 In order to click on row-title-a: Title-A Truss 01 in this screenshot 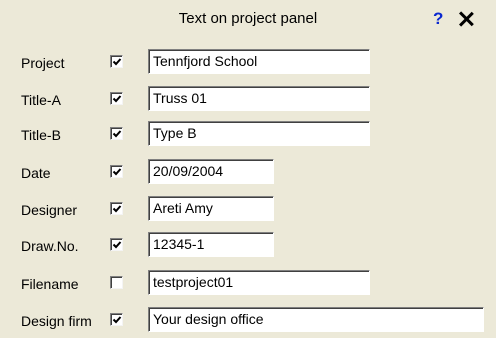, I will do `click(248, 100)`.